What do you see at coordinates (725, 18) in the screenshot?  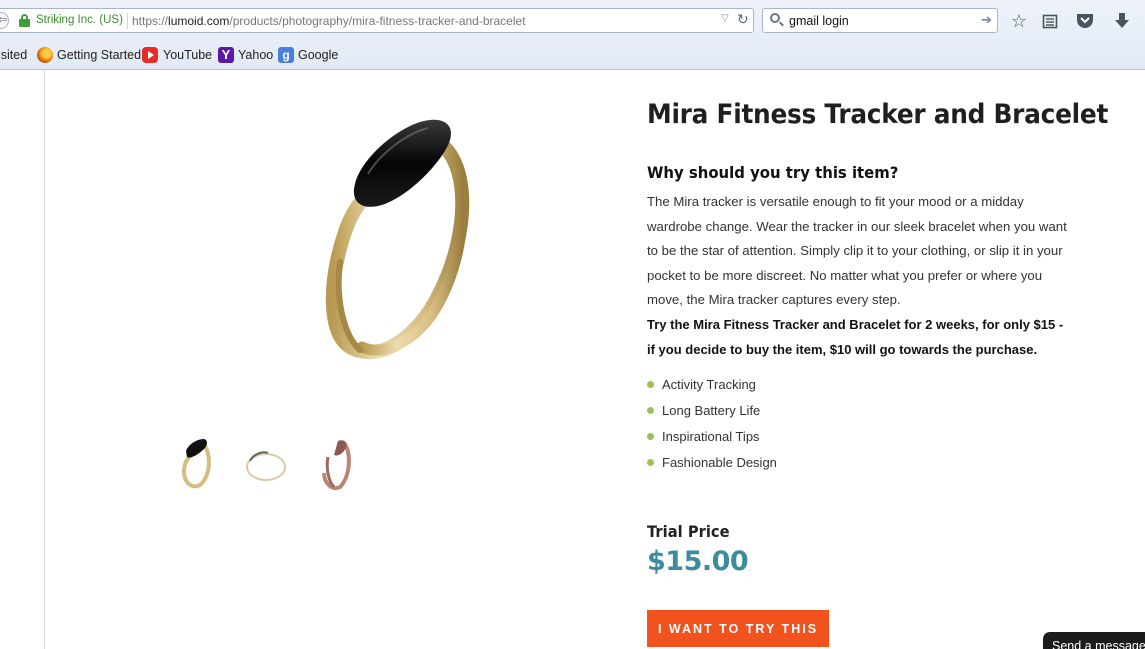 I see `dropdown-arrow-icon: ▽` at bounding box center [725, 18].